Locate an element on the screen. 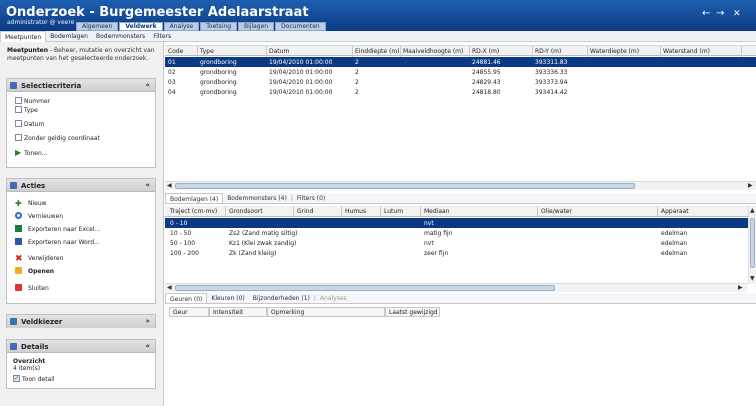  action-sluiten: Sluiten is located at coordinates (32, 288).